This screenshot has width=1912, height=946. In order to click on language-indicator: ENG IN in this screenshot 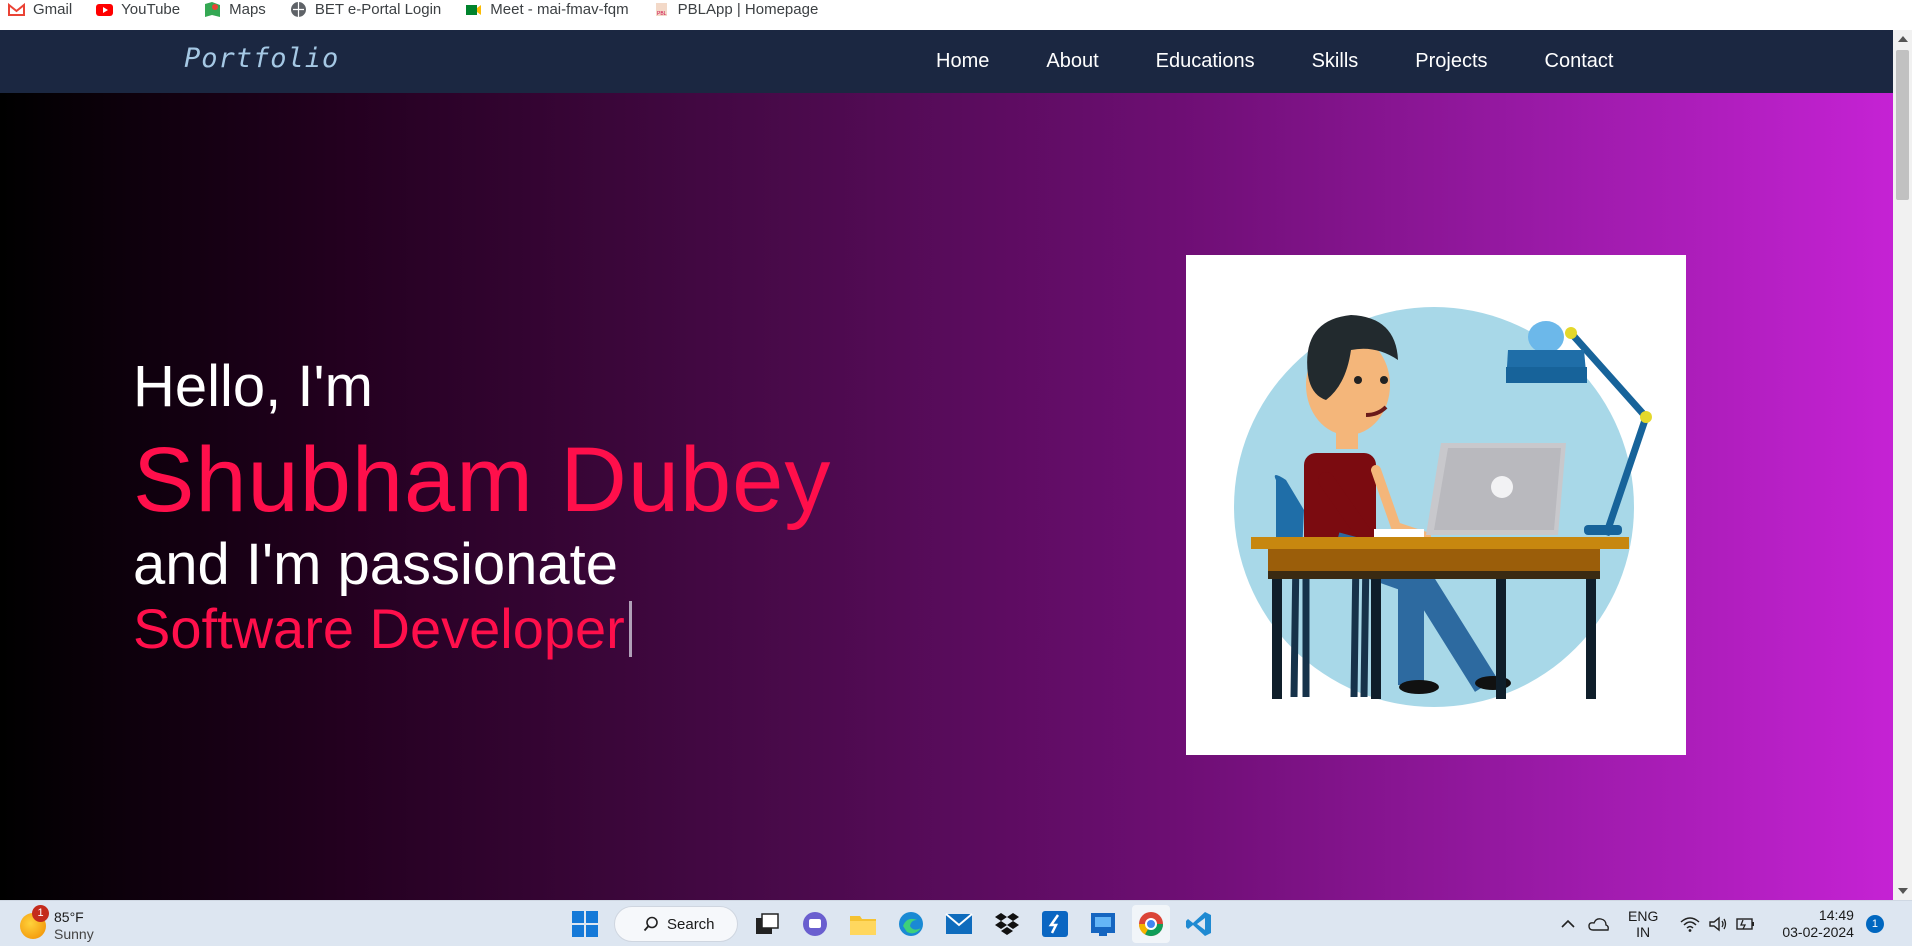, I will do `click(1643, 924)`.